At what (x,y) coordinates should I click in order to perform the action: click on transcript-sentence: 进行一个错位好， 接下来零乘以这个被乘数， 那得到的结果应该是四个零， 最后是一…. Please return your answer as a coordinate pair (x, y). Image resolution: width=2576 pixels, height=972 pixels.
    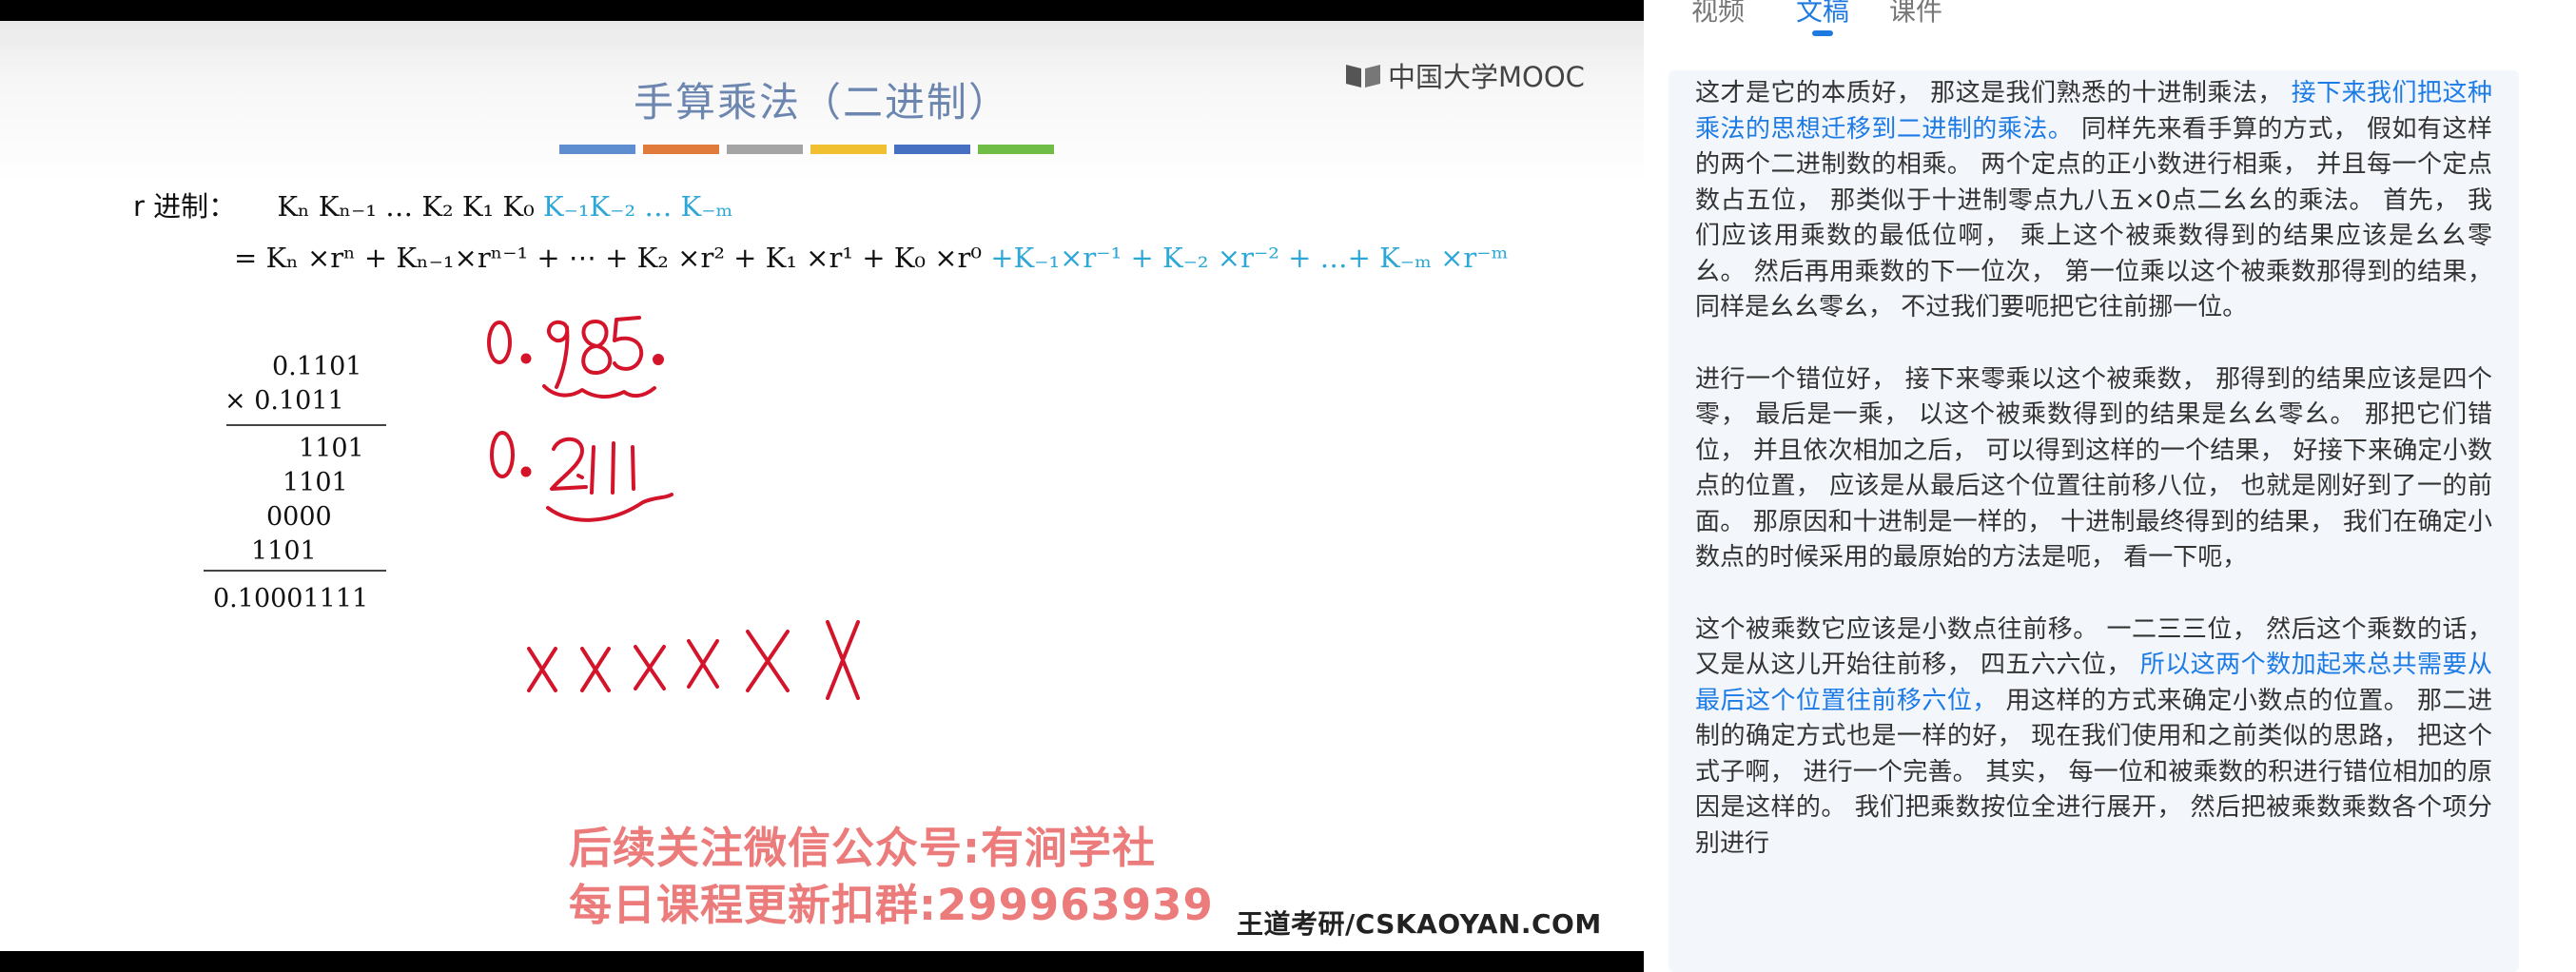
    Looking at the image, I should click on (2094, 469).